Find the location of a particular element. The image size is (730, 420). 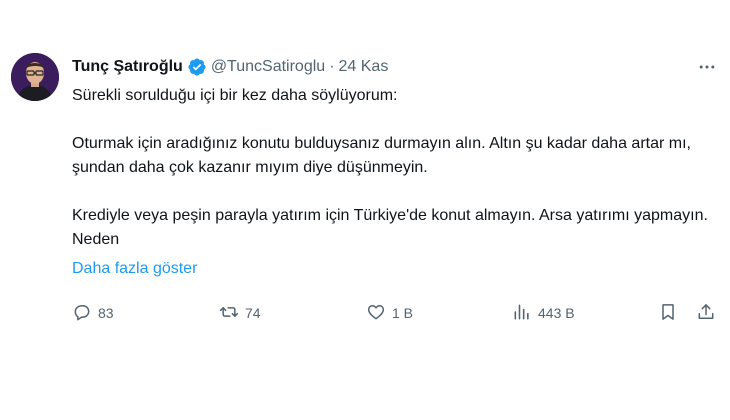

action-bar: 83 74 1 B 443 B is located at coordinates (396, 313).